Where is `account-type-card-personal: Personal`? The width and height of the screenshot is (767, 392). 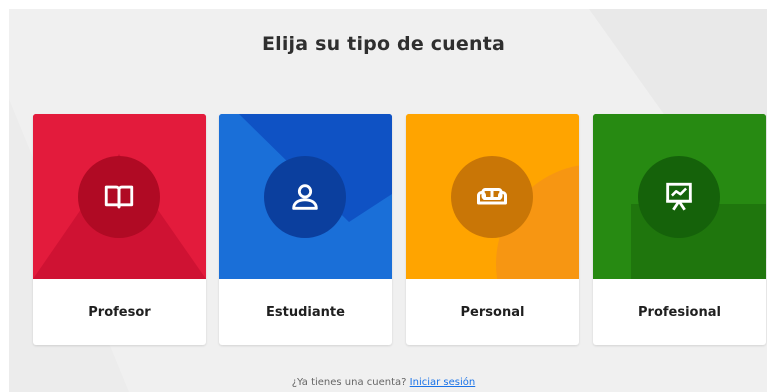 account-type-card-personal: Personal is located at coordinates (492, 229).